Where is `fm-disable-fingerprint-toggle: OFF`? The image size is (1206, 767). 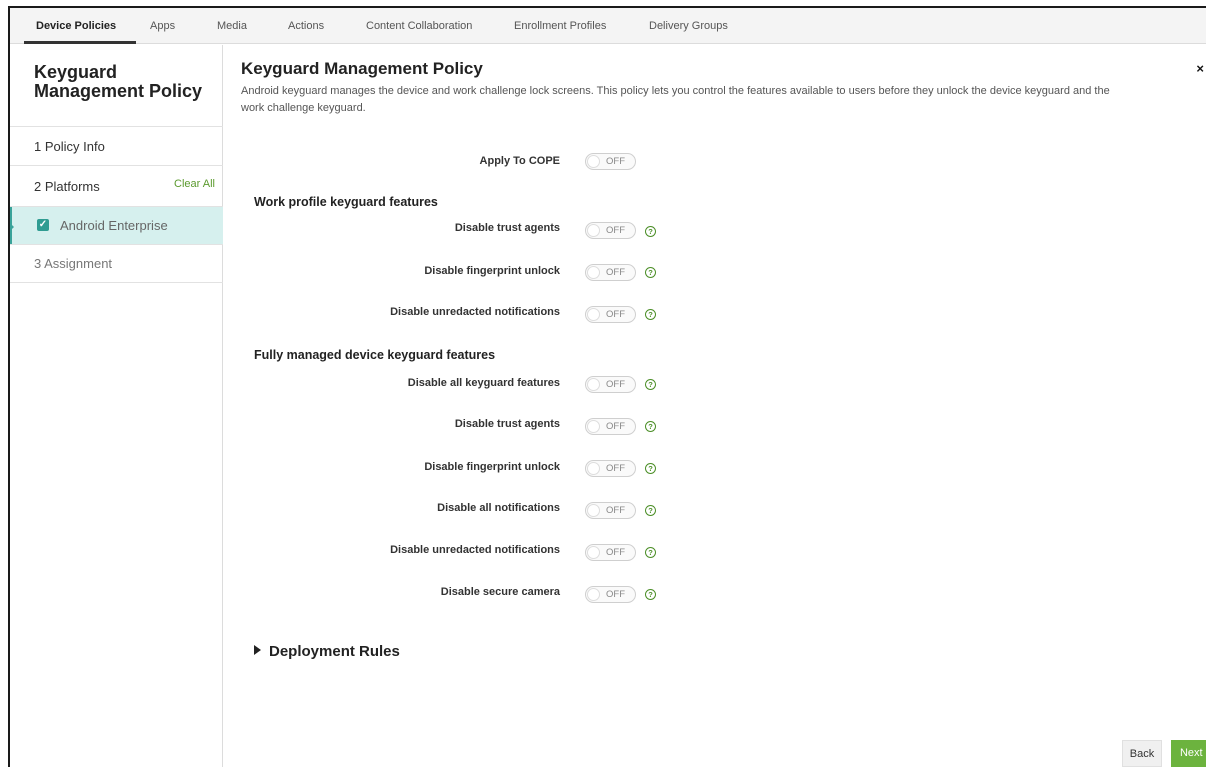
fm-disable-fingerprint-toggle: OFF is located at coordinates (610, 468).